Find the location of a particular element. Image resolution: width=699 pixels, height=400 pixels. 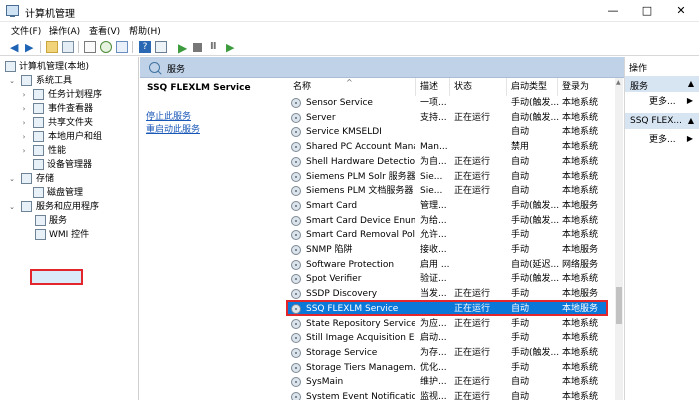

close-button: ✕ is located at coordinates (681, 11).